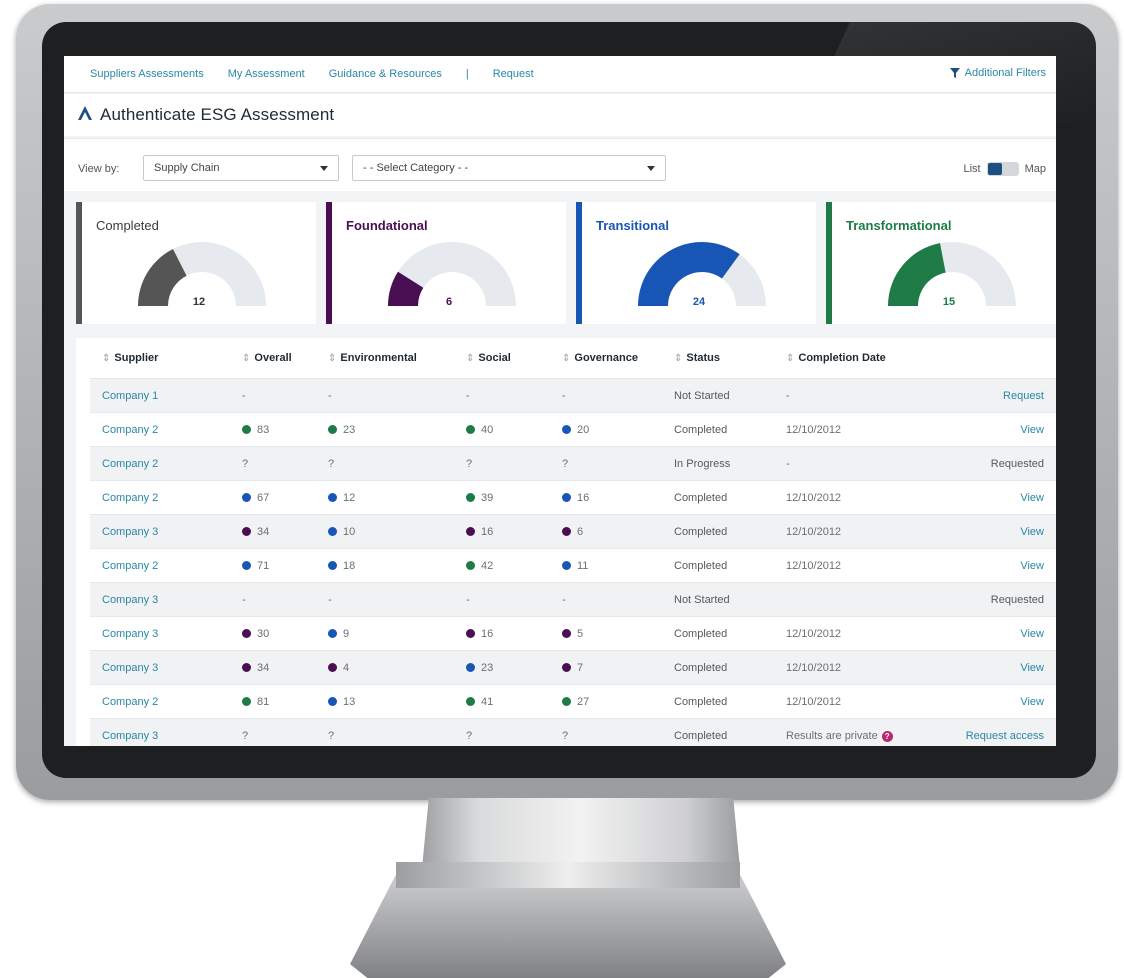 Image resolution: width=1124 pixels, height=978 pixels. I want to click on supply-chain-select: Supply Chain, so click(241, 168).